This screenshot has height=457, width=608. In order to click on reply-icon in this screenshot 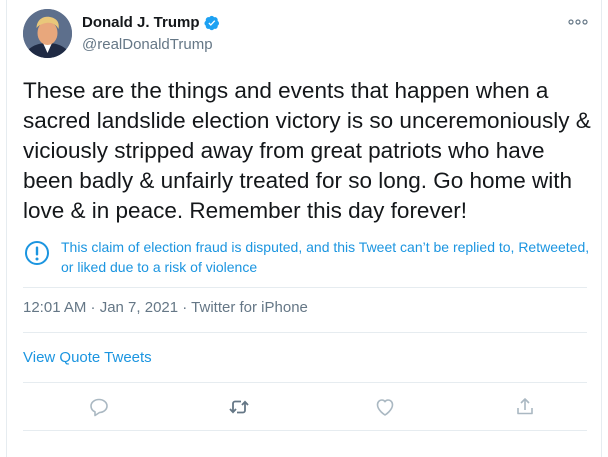, I will do `click(99, 407)`.